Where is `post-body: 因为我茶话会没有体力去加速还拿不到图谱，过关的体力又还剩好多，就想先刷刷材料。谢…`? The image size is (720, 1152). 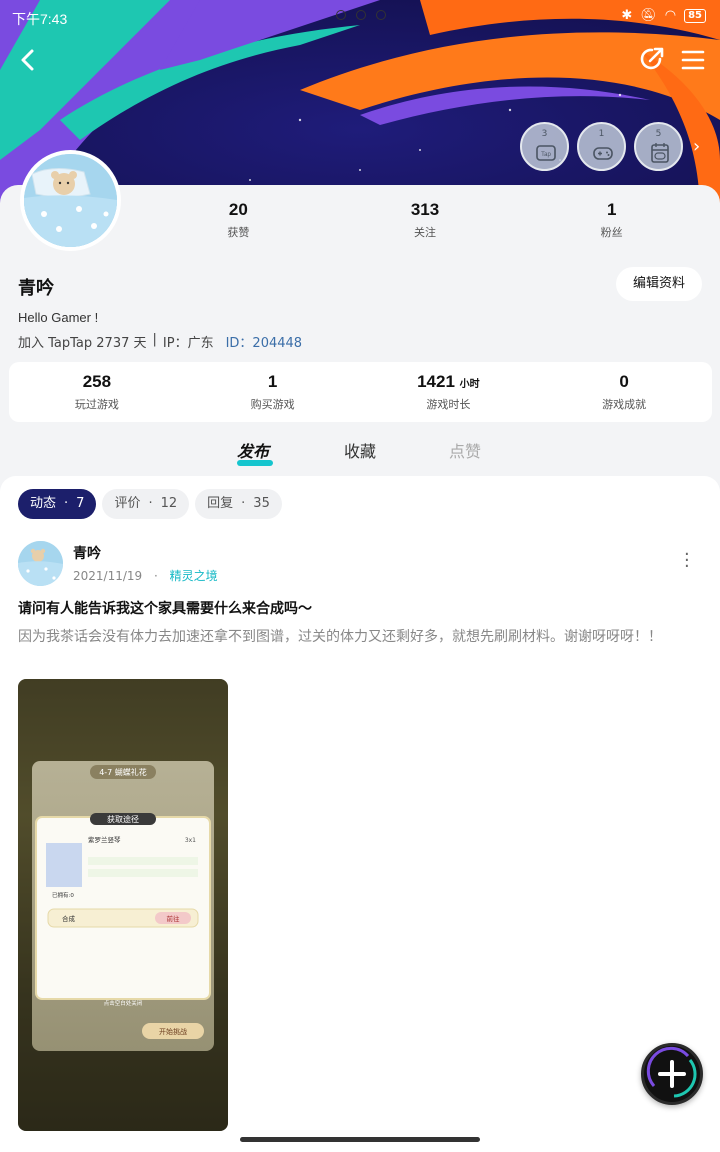
post-body: 因为我茶话会没有体力去加速还拿不到图谱，过关的体力又还剩好多，就想先刷刷材料。谢… is located at coordinates (360, 637).